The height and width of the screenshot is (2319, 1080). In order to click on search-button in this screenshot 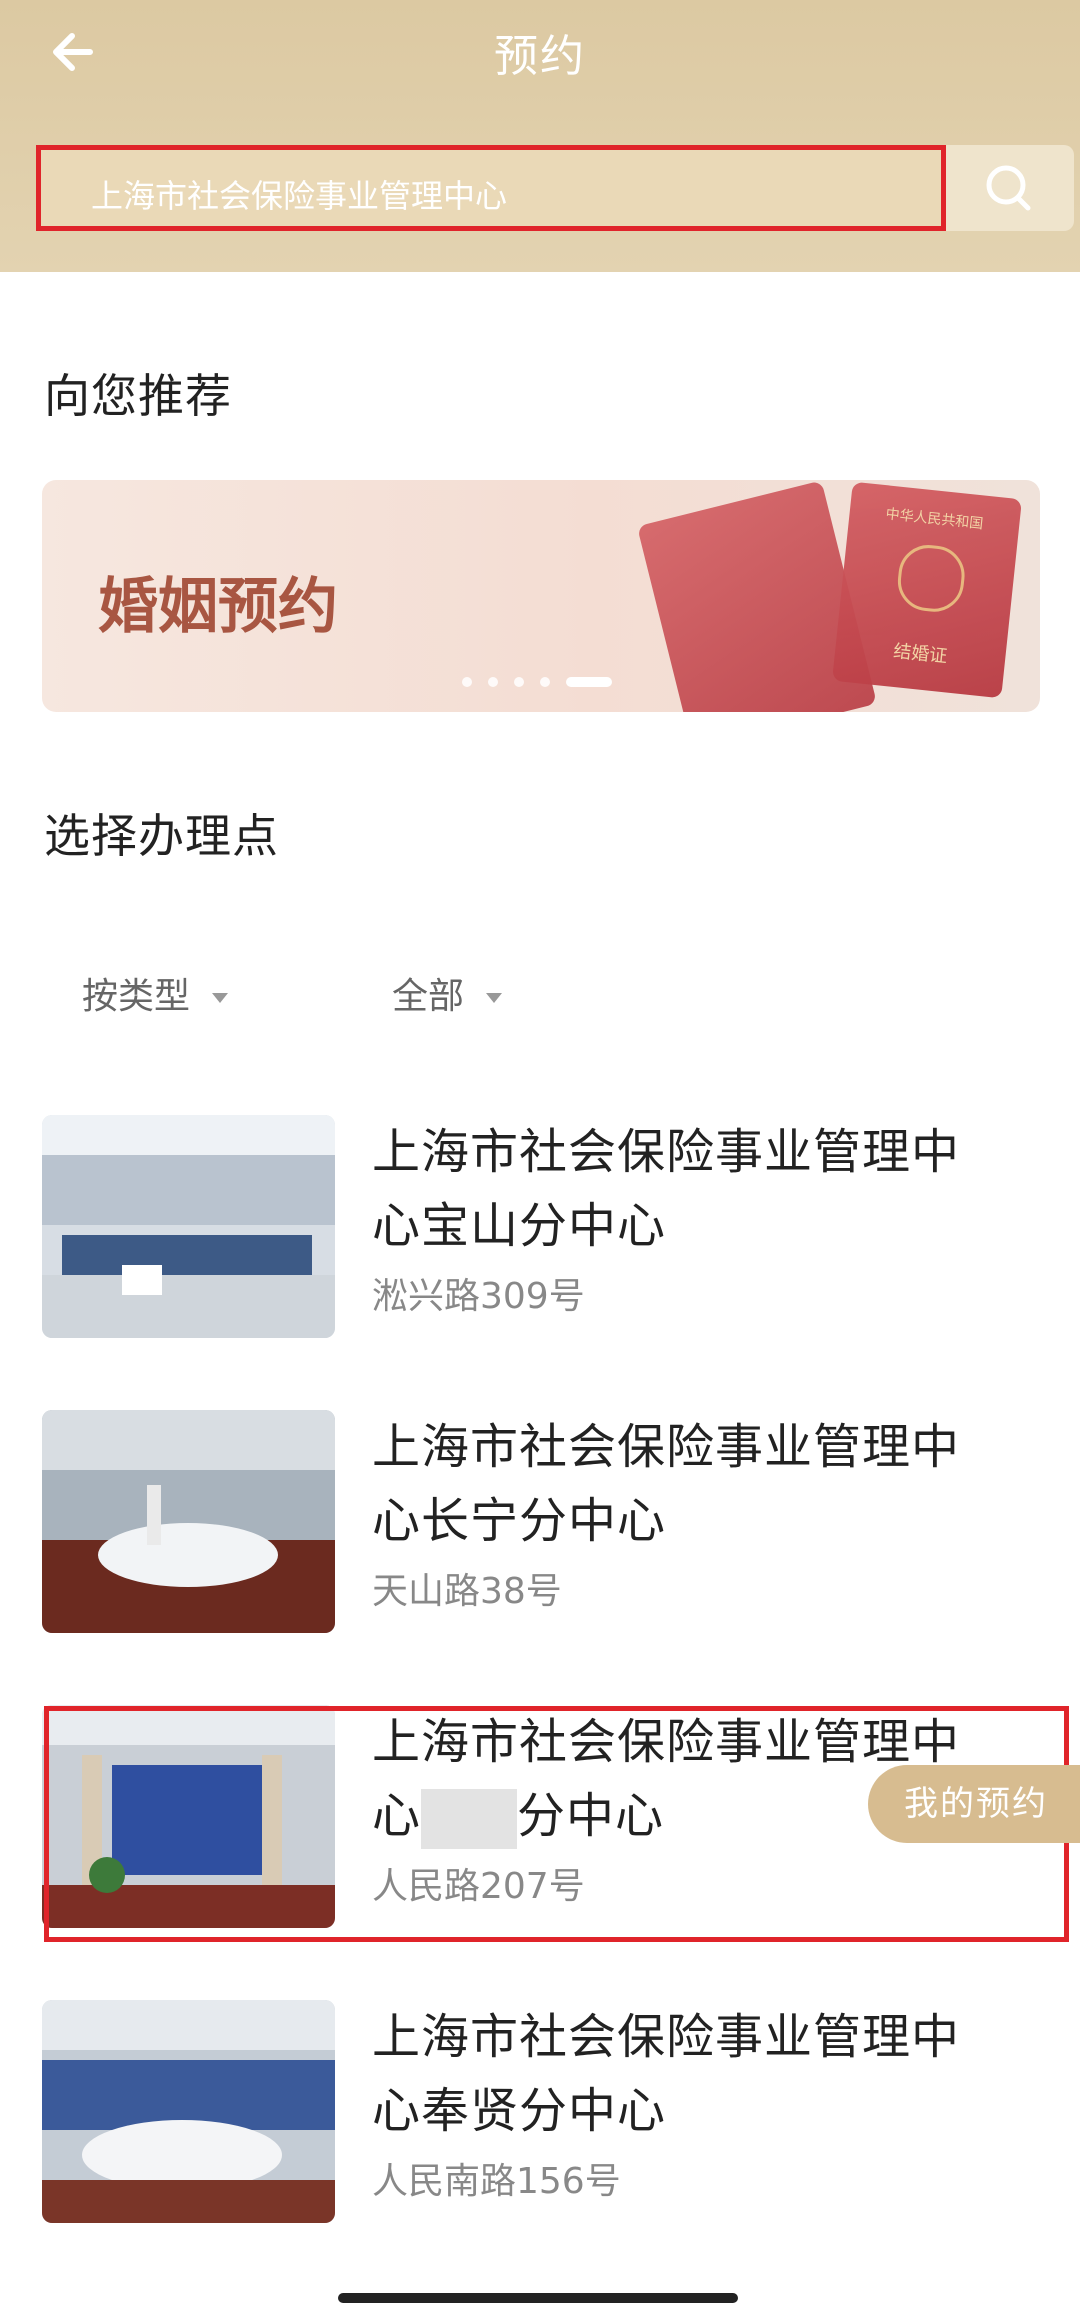, I will do `click(1010, 188)`.